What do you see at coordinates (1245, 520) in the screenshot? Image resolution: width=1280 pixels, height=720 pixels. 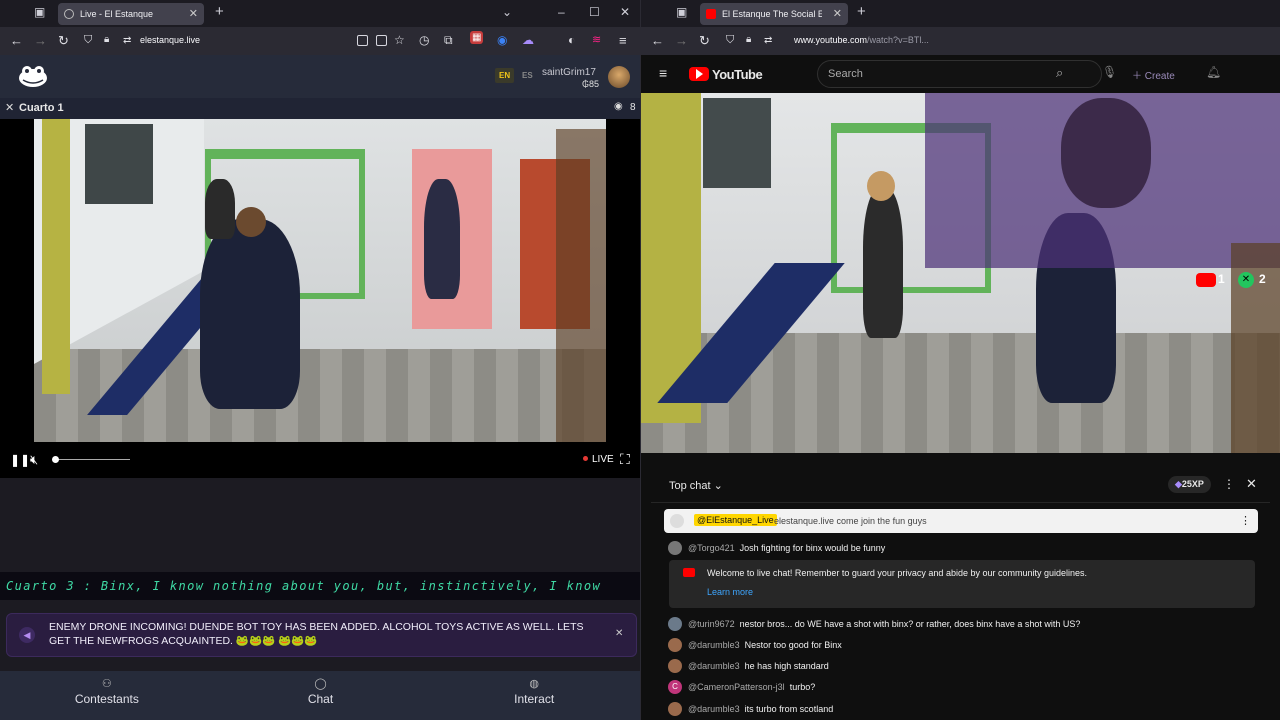 I see `pinned-more-icon: ⋮` at bounding box center [1245, 520].